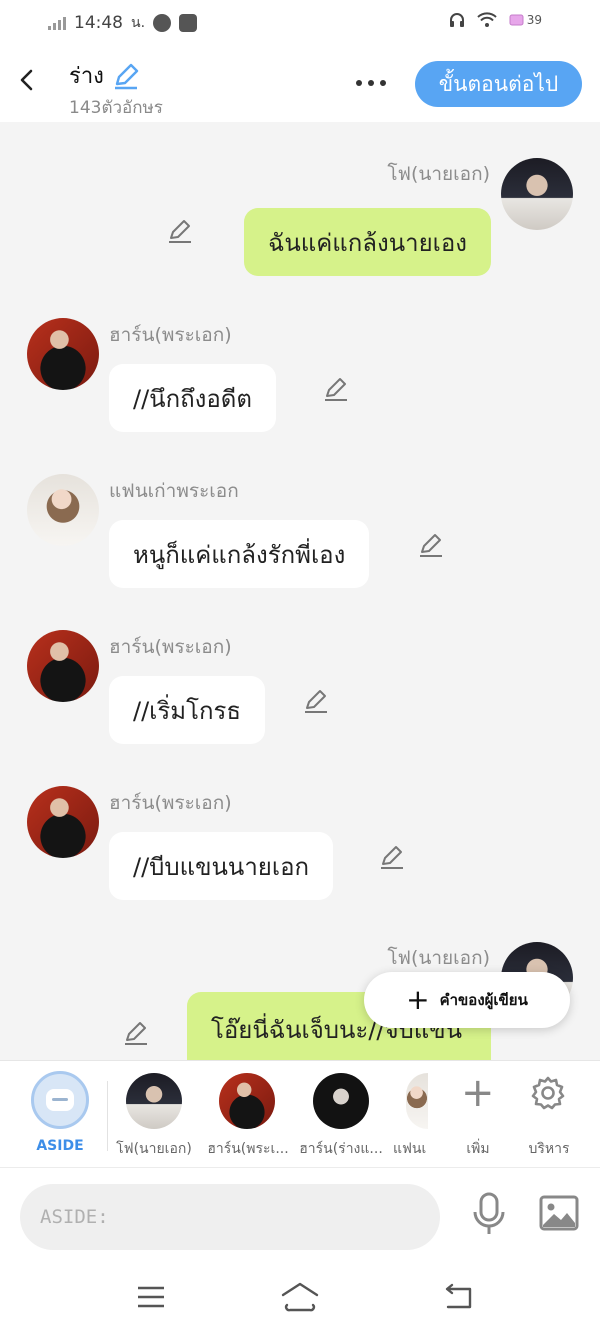  What do you see at coordinates (300, 84) in the screenshot?
I see `header: ร่าง 143ตัวอักษร ขั้นตอนต่อไป` at bounding box center [300, 84].